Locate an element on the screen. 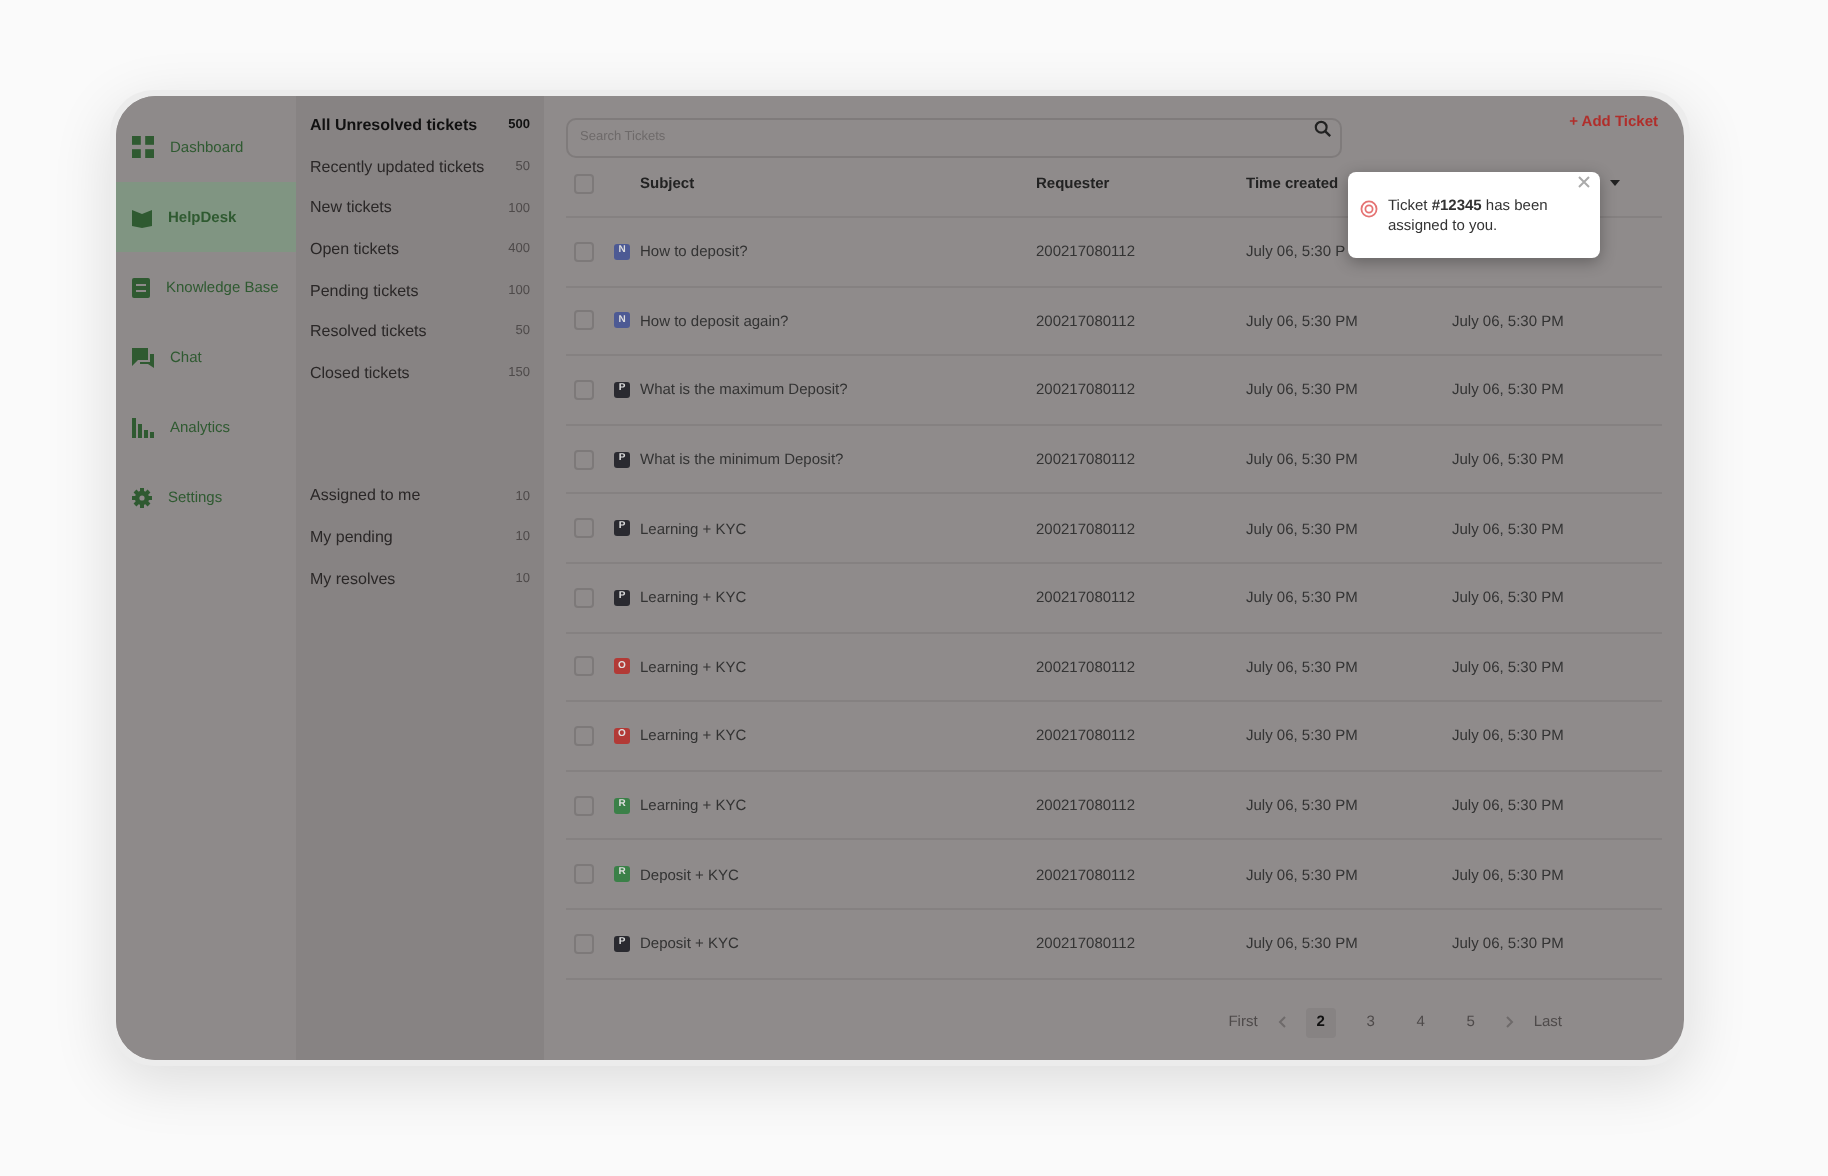  close-icon is located at coordinates (1584, 182).